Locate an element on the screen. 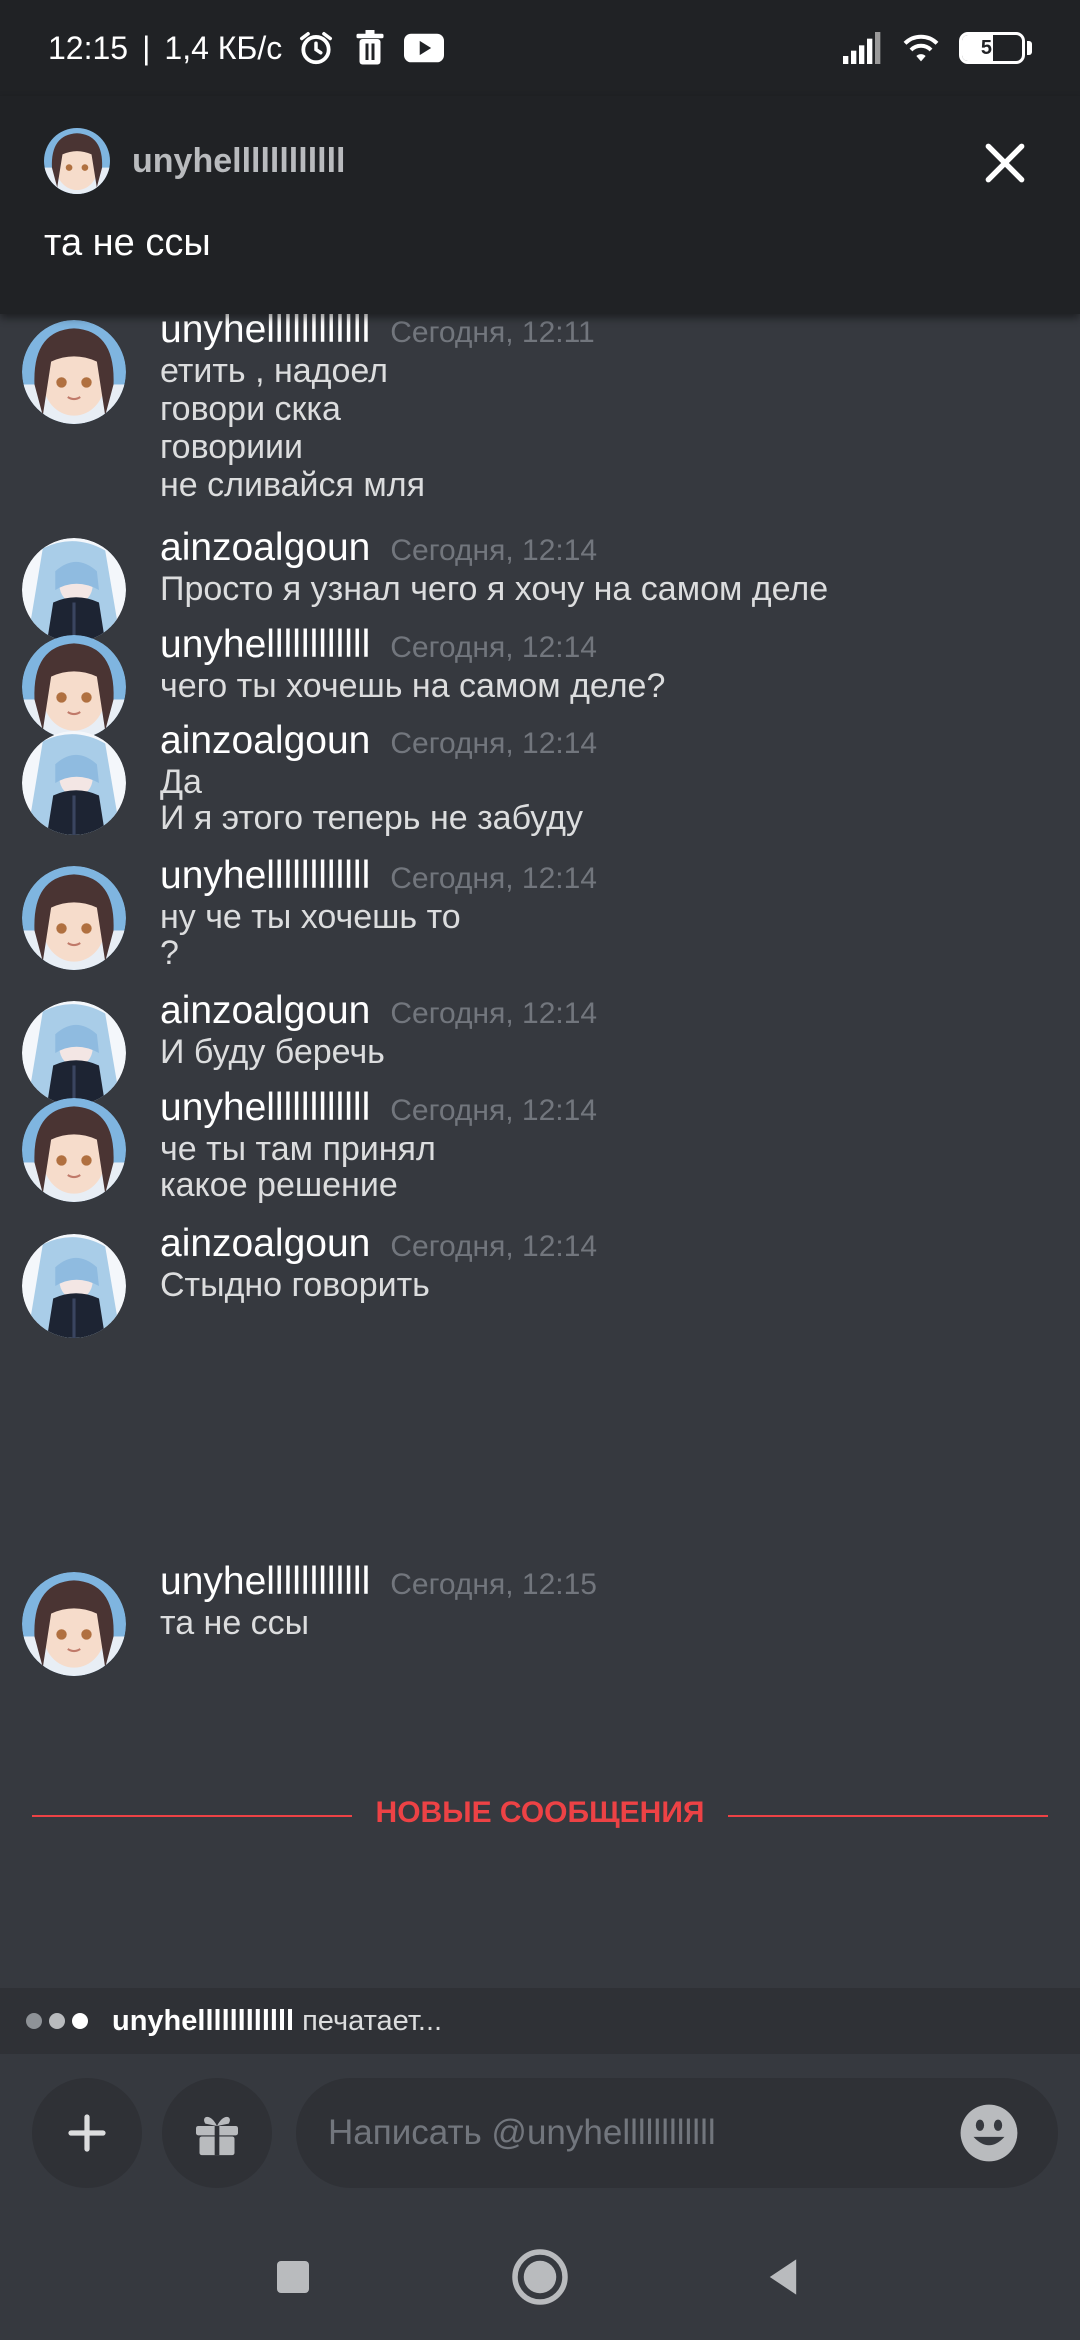 The height and width of the screenshot is (2340, 1080). message-text: че ты там принял is located at coordinates (298, 1149).